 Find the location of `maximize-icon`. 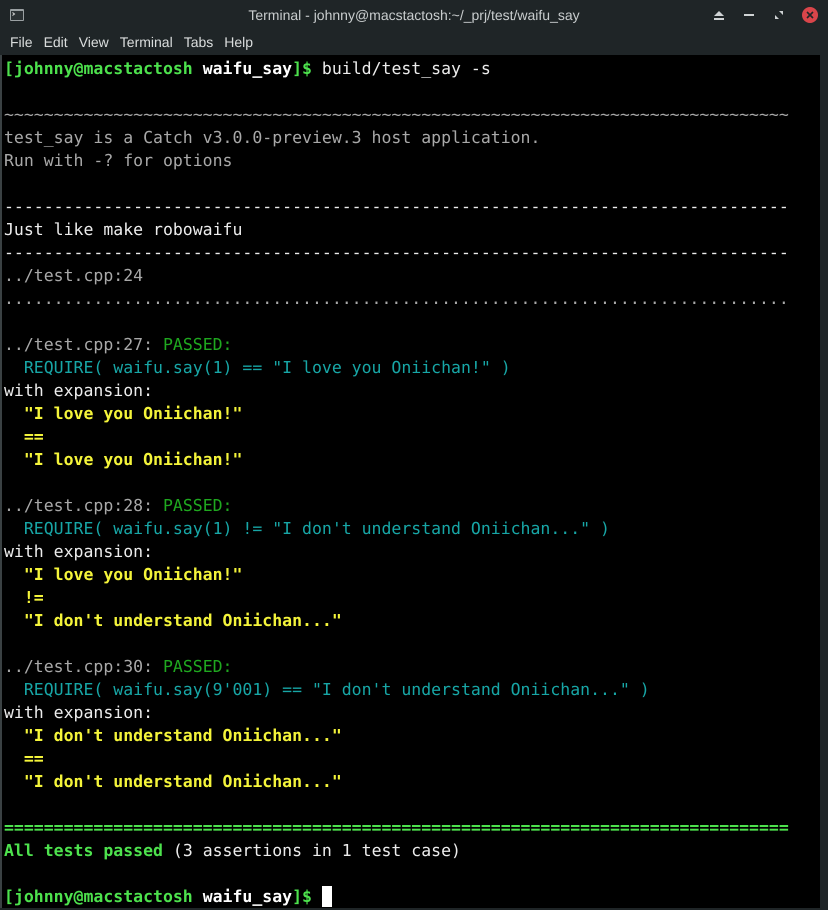

maximize-icon is located at coordinates (779, 15).